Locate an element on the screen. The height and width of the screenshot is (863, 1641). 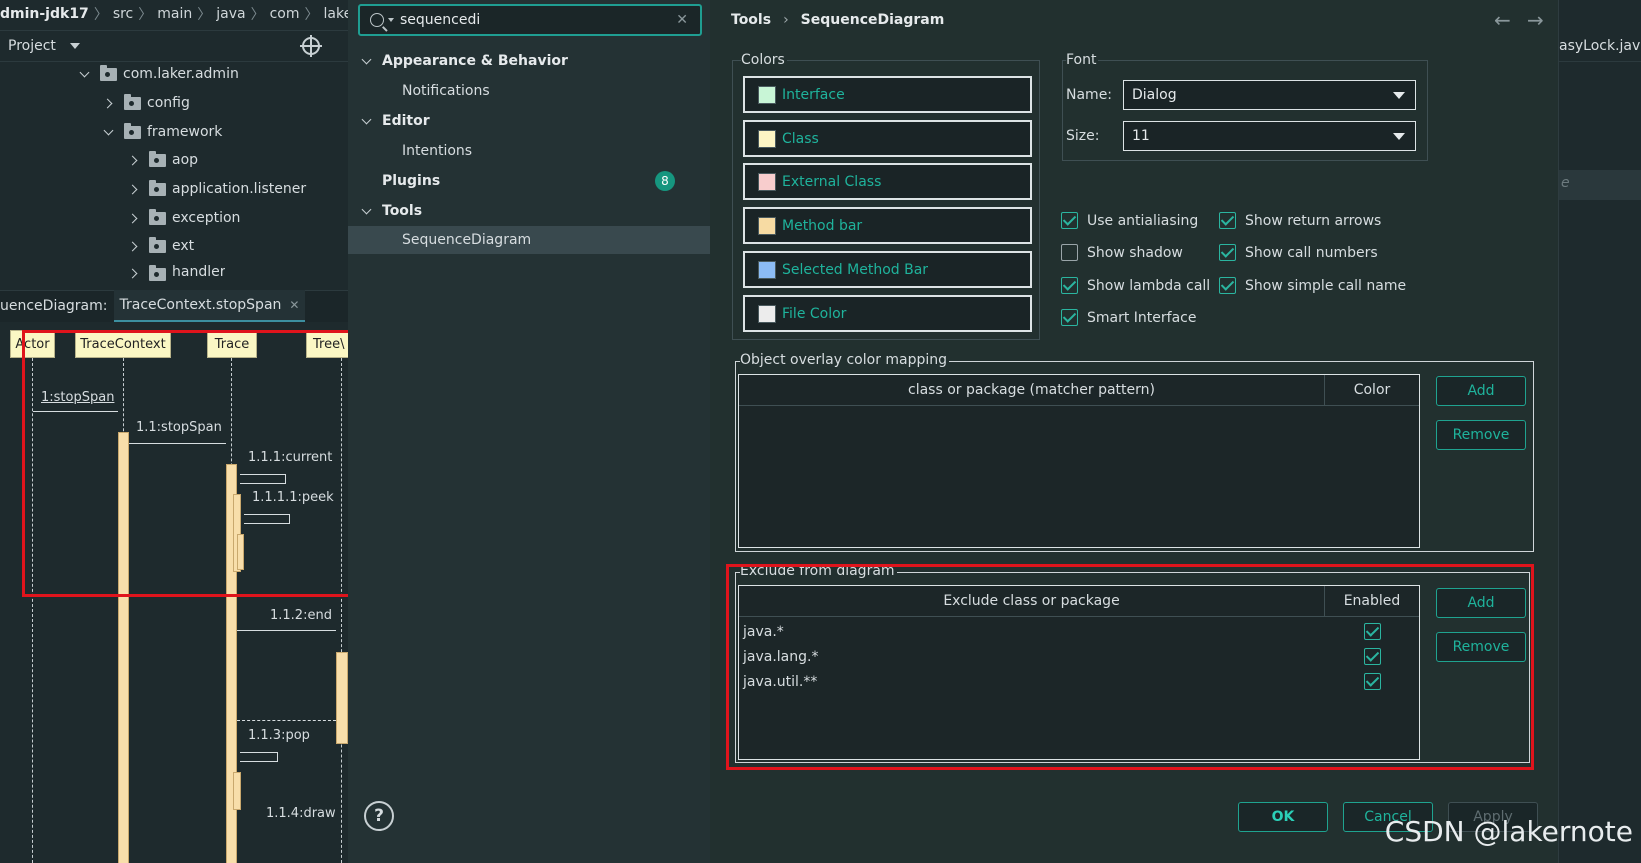
message-label: 1.1.2:end is located at coordinates (301, 615).